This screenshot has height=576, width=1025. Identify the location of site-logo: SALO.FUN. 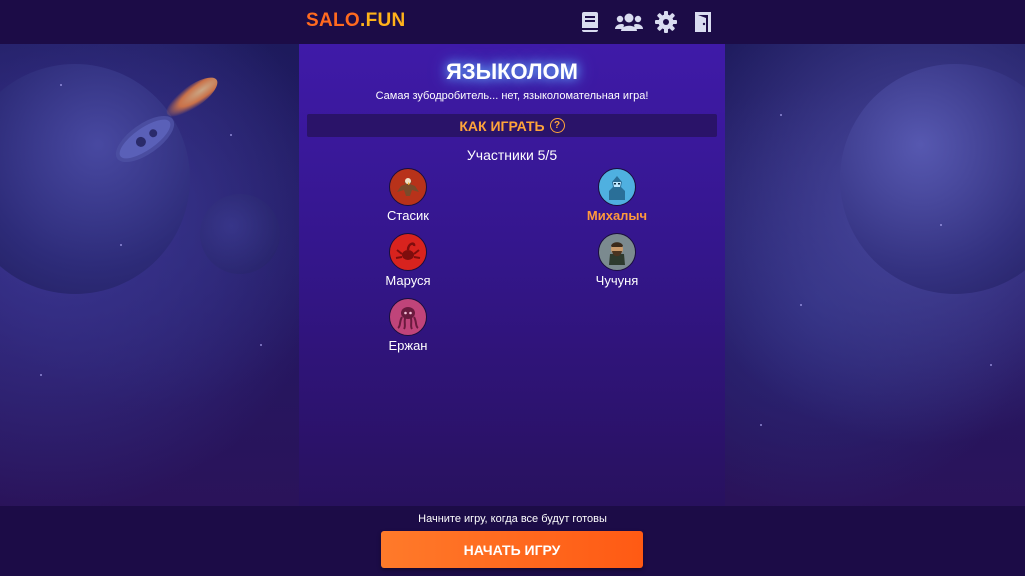
(356, 21).